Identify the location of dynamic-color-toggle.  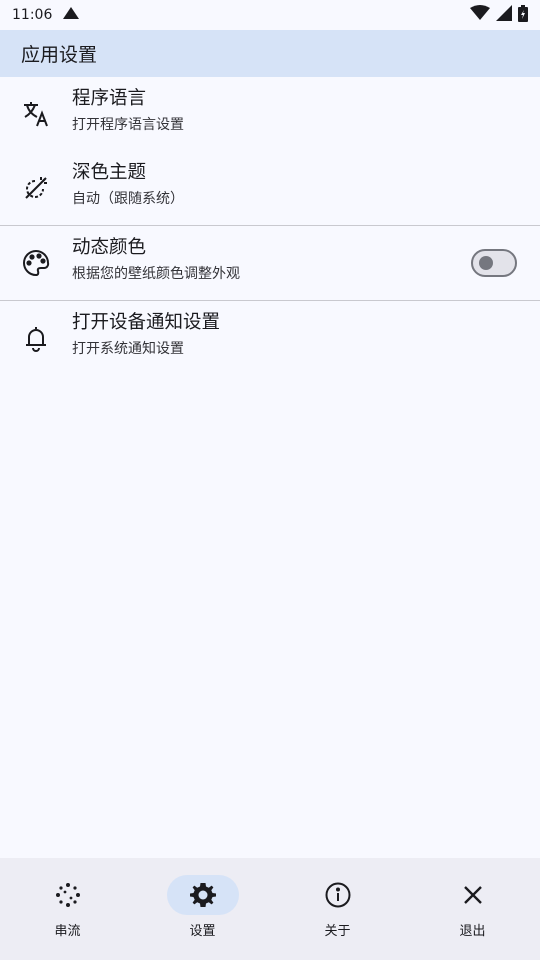
(494, 263).